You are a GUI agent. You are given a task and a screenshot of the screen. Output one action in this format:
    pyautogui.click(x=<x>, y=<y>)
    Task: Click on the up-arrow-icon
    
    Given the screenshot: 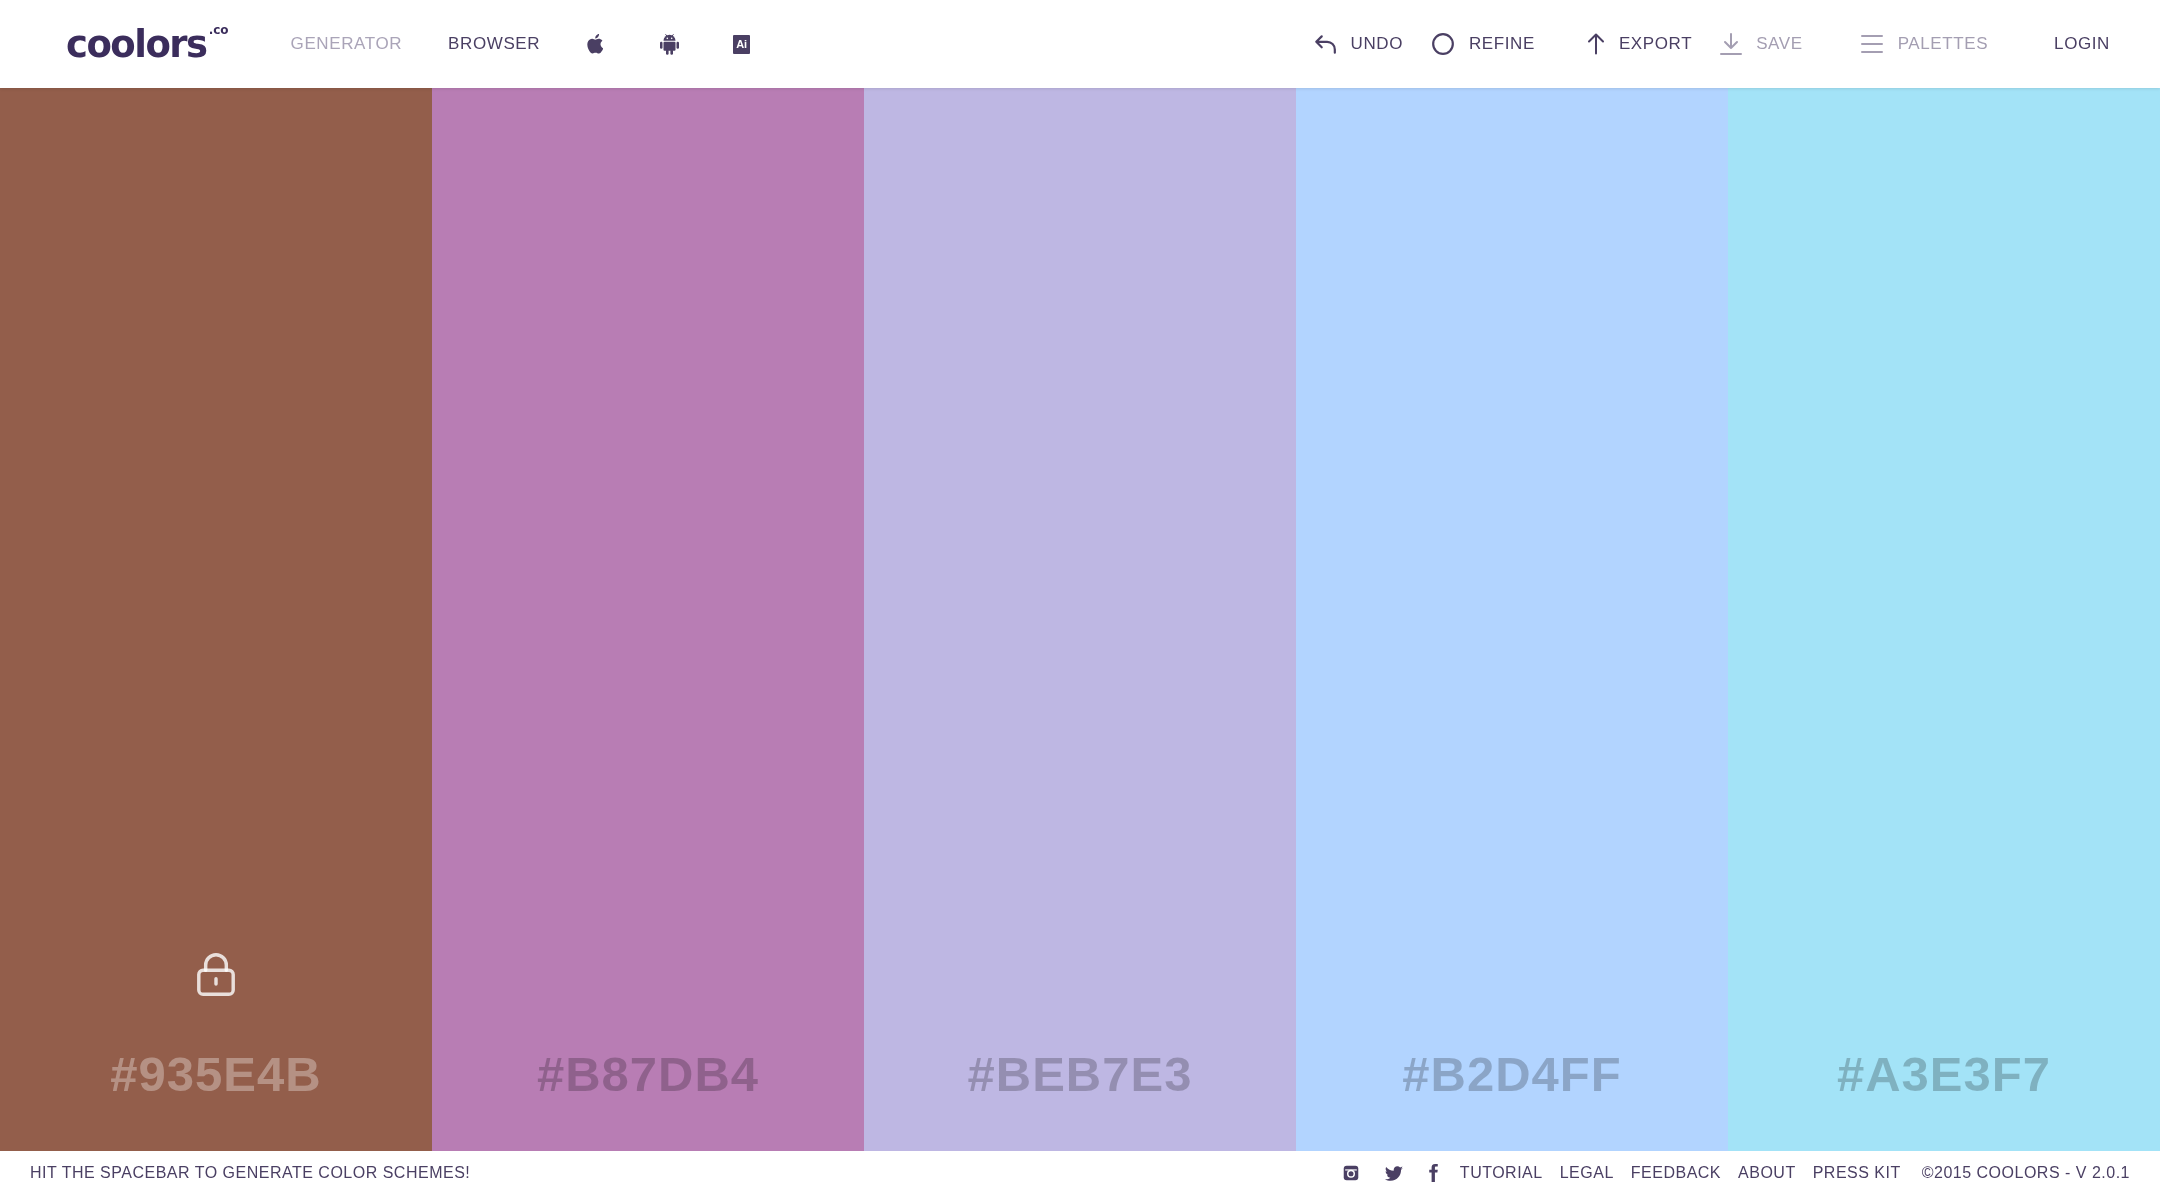 What is the action you would take?
    pyautogui.click(x=1595, y=44)
    